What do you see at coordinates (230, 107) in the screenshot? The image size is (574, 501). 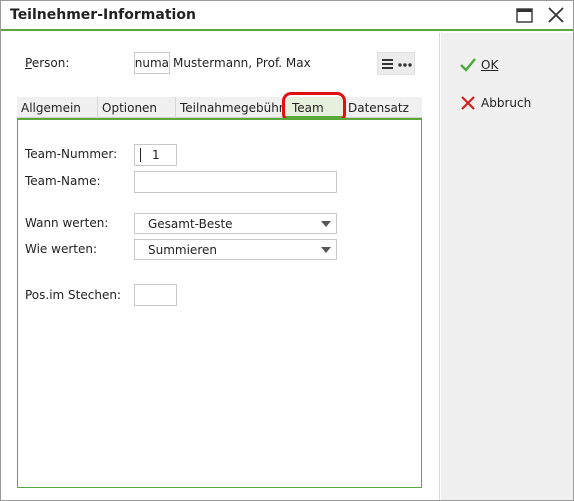 I see `tab-teilnahmegebuehr: Teilnahmegebühr` at bounding box center [230, 107].